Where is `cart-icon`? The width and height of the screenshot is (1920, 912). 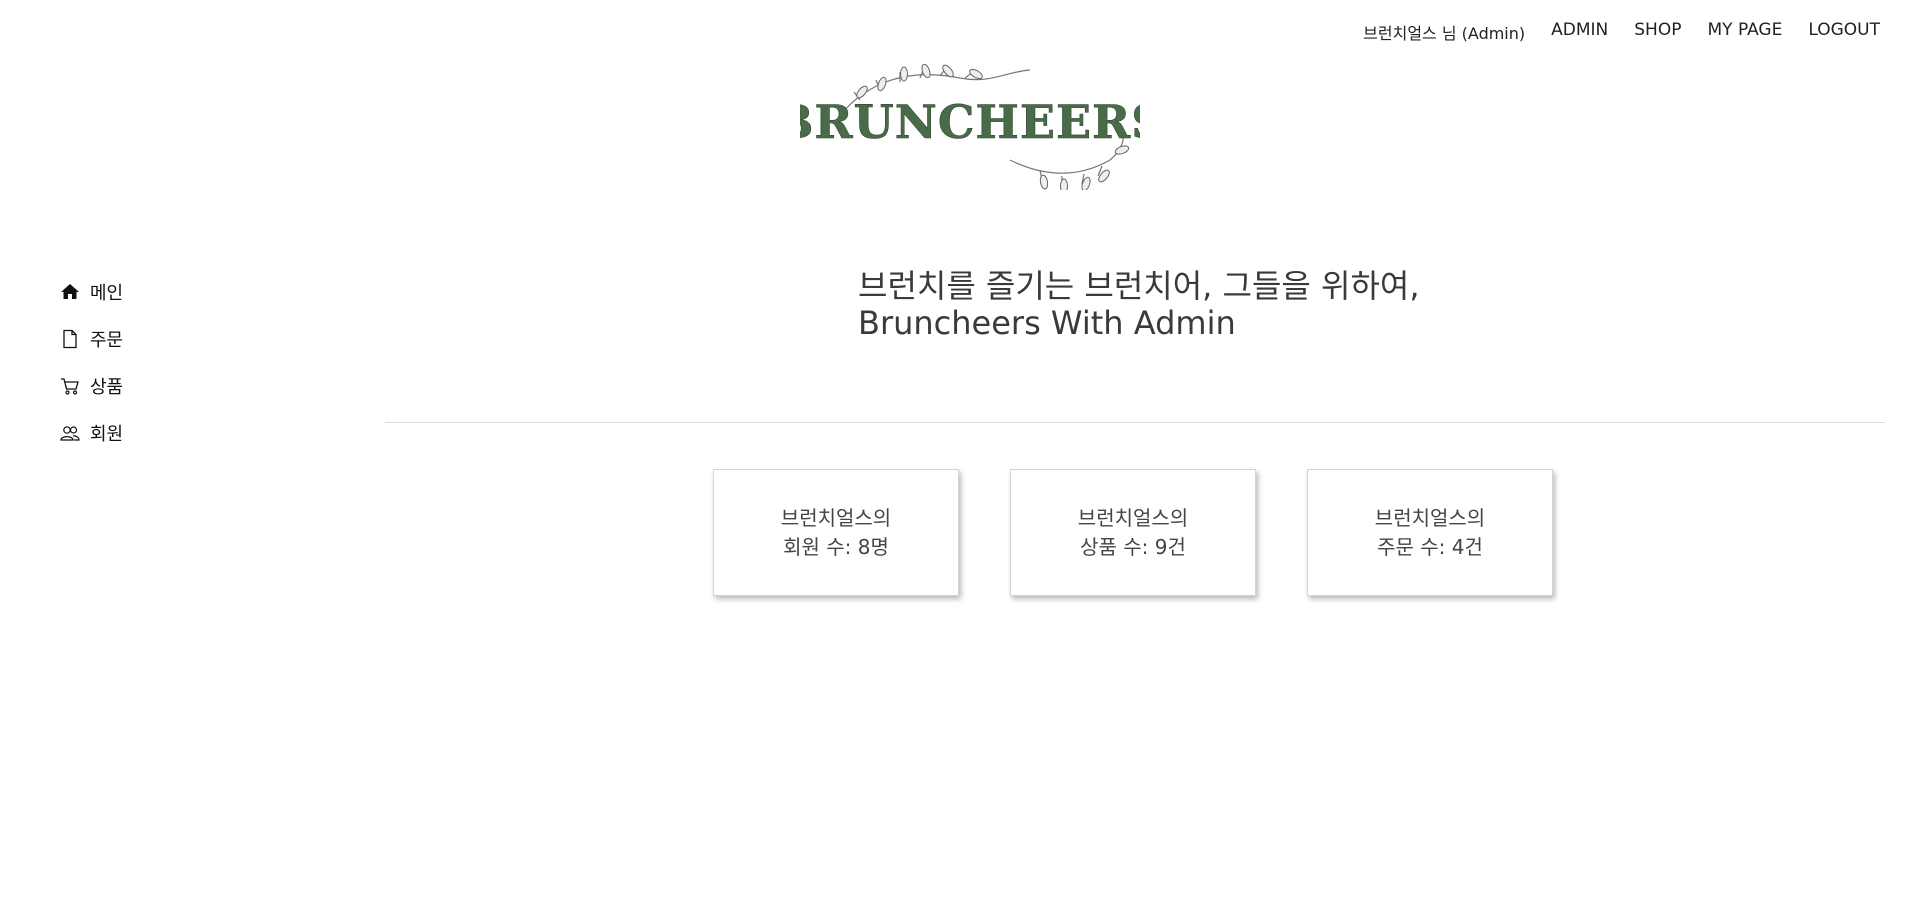 cart-icon is located at coordinates (70, 386).